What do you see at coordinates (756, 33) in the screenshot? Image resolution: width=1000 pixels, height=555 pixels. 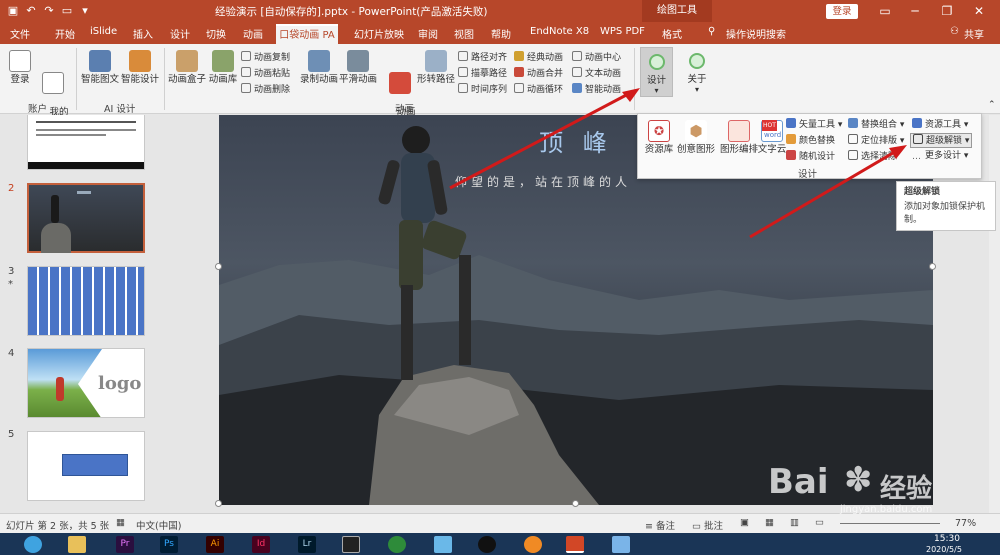 I see `tell-me-search: 操作说明搜索` at bounding box center [756, 33].